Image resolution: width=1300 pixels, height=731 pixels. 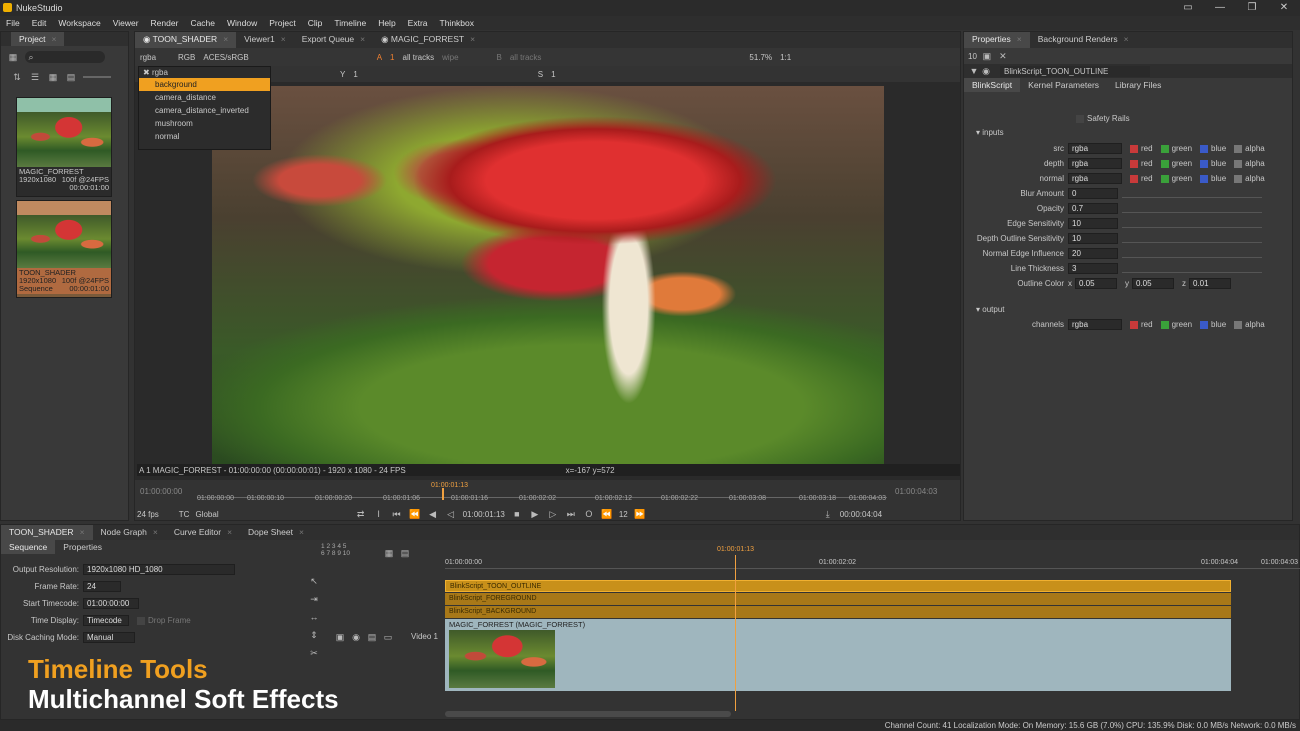 I want to click on param-field: 0.7, so click(x=1093, y=208).